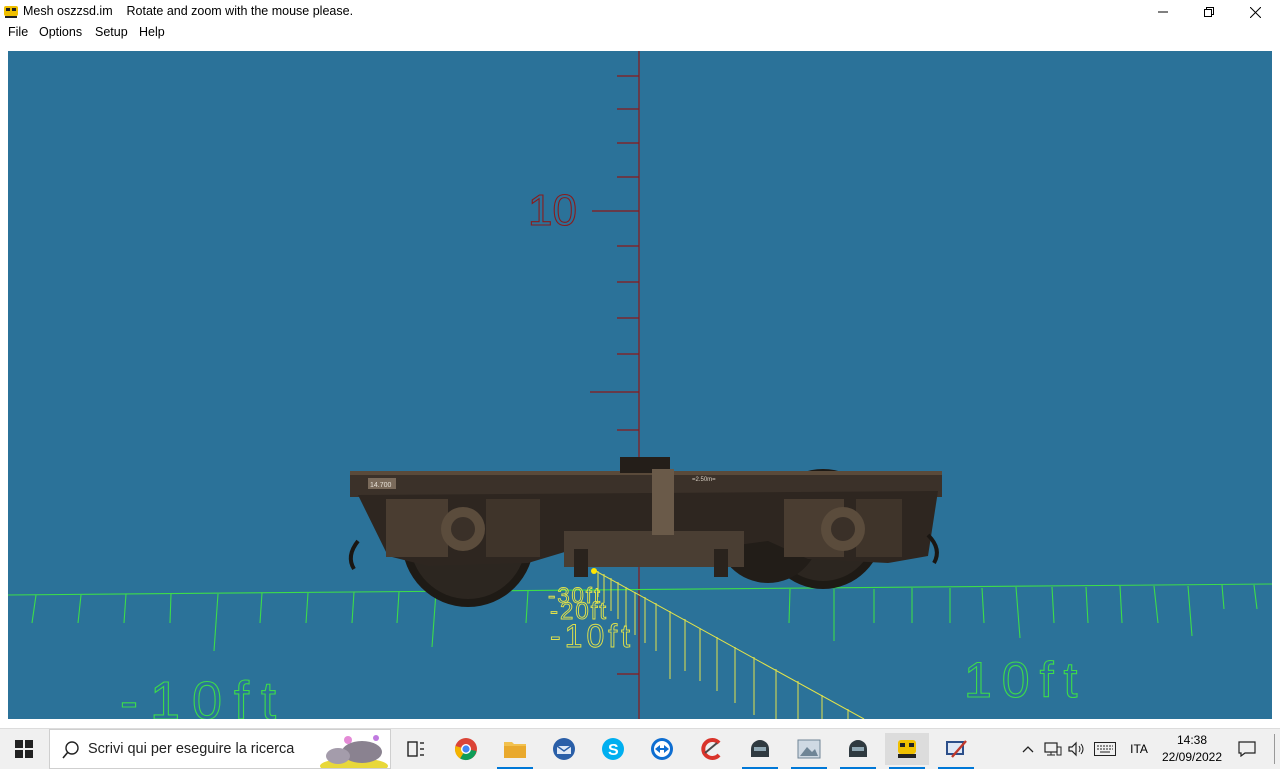 The height and width of the screenshot is (769, 1280). Describe the element at coordinates (1192, 740) in the screenshot. I see `clock-time: 14:38` at that location.